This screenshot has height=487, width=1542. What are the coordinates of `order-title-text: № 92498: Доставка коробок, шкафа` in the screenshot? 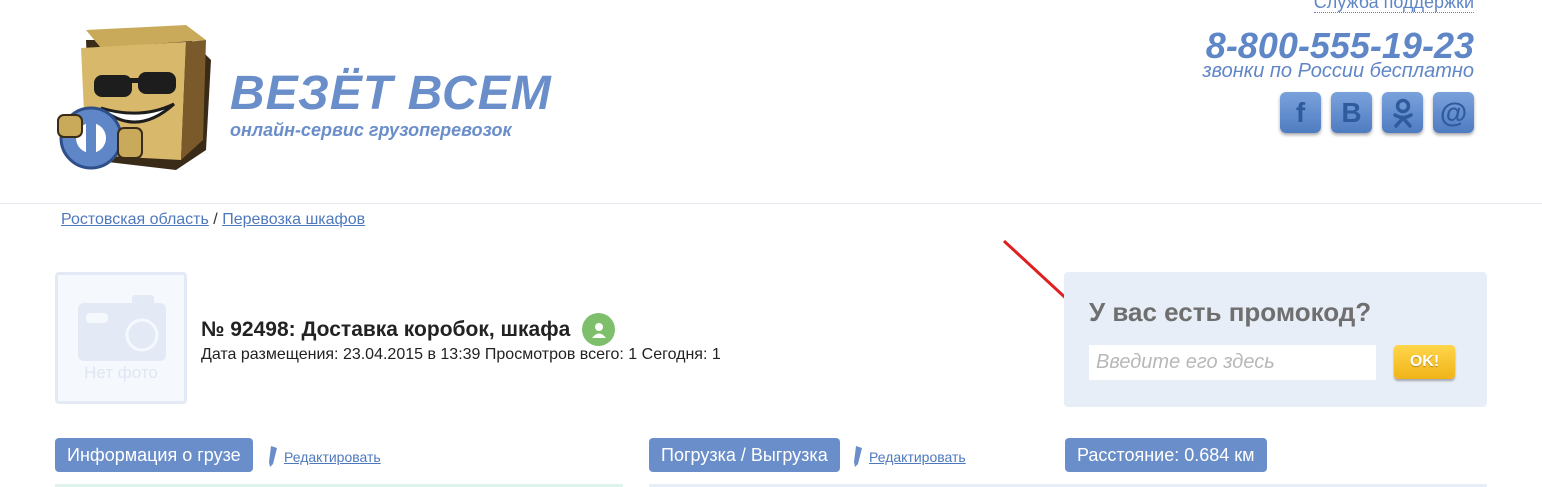 It's located at (386, 329).